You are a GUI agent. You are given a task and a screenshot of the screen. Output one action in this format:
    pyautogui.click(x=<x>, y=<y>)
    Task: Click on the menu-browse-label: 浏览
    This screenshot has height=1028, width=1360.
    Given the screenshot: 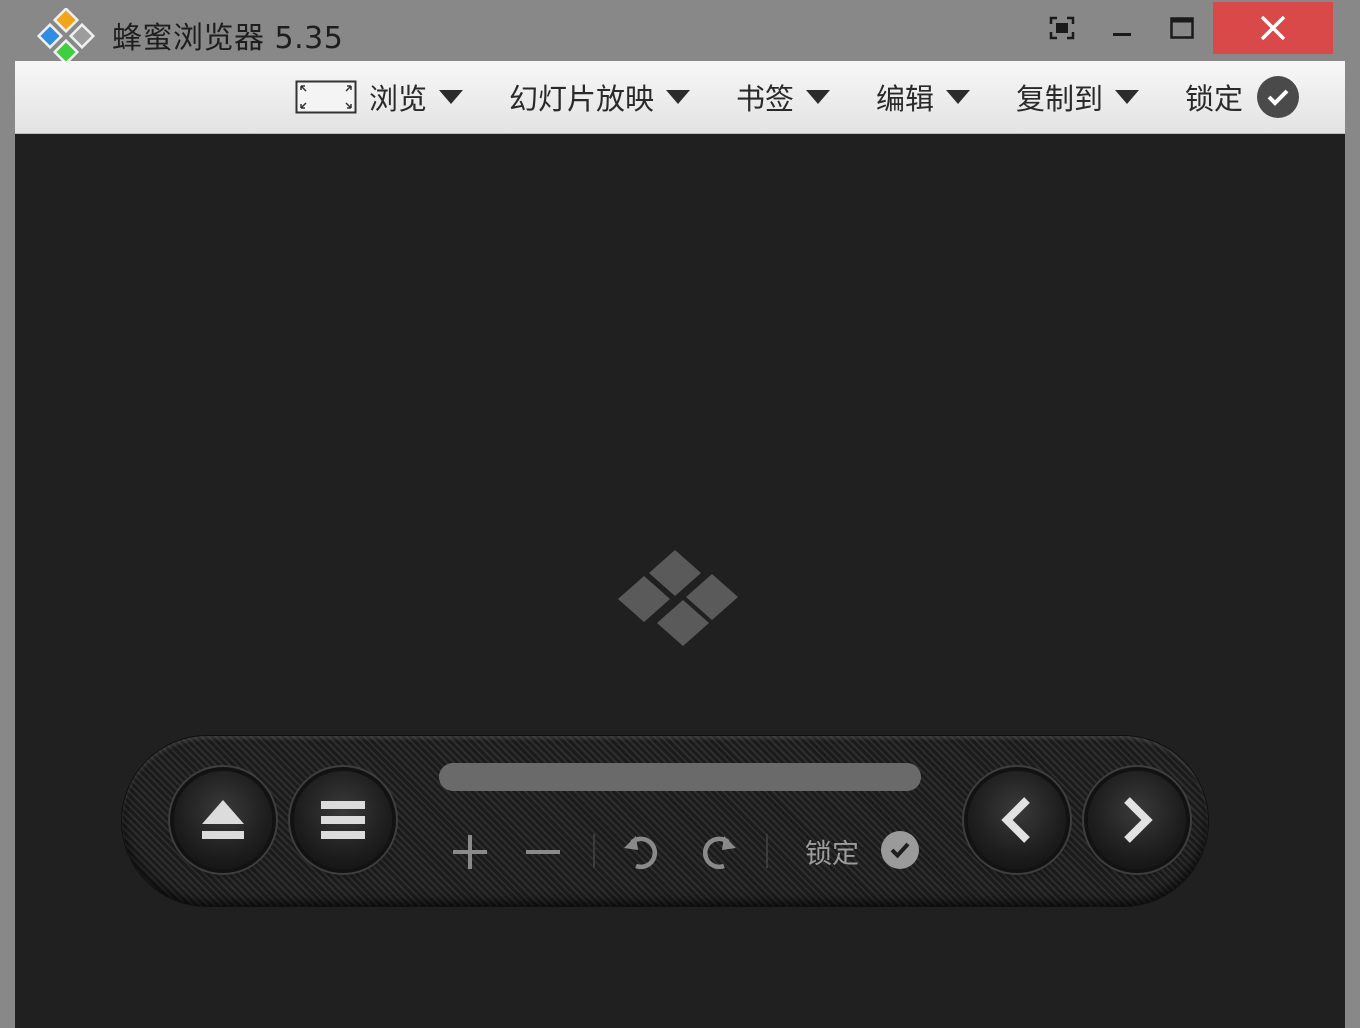 What is the action you would take?
    pyautogui.click(x=398, y=99)
    